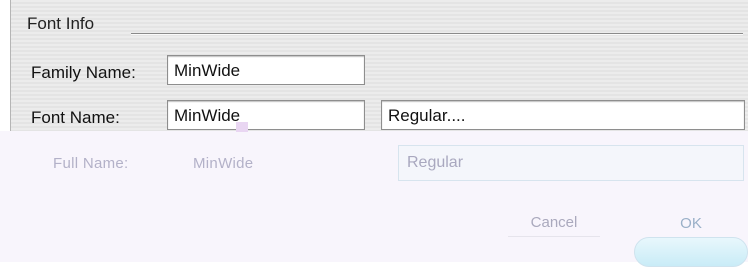 The height and width of the screenshot is (267, 748). What do you see at coordinates (691, 241) in the screenshot?
I see `ok-button: OK` at bounding box center [691, 241].